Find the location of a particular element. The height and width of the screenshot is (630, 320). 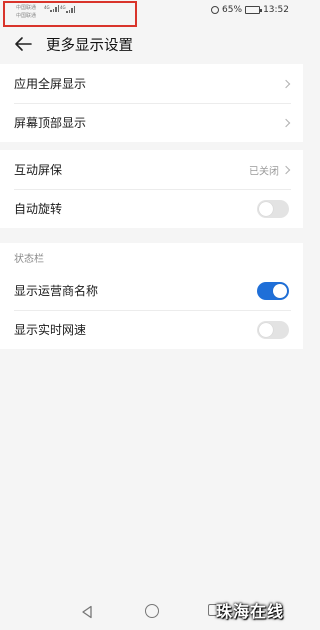

setting-auto-rotate: 自动旋转 is located at coordinates (151, 208).